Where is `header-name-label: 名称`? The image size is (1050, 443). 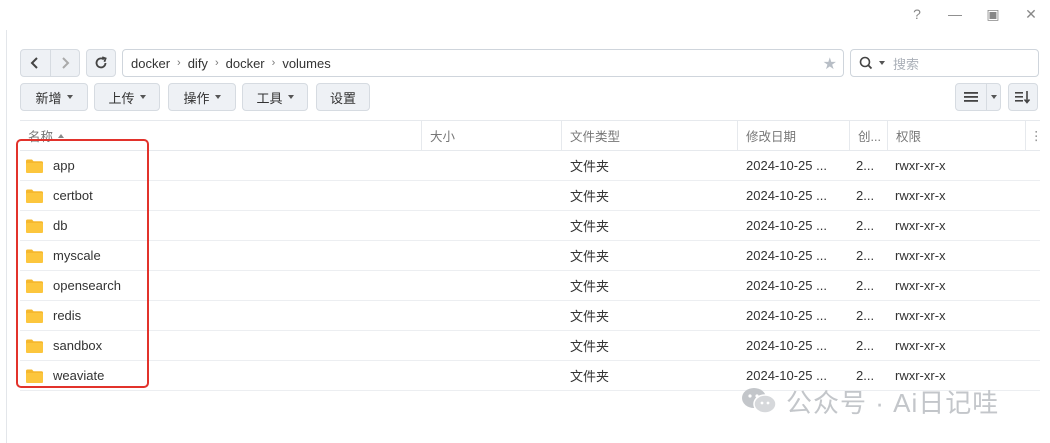 header-name-label: 名称 is located at coordinates (41, 137).